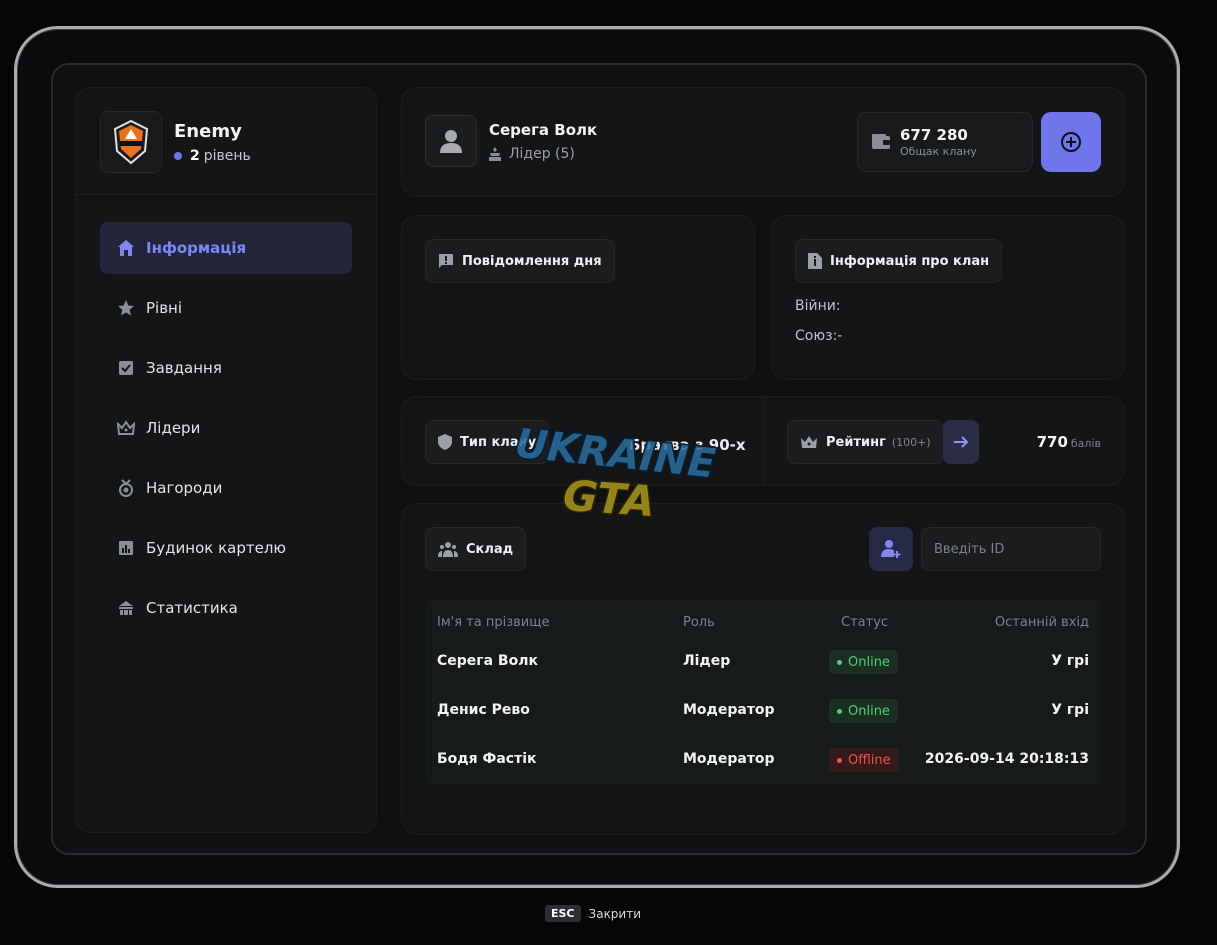  I want to click on sidebar-item-statistics: Статистика, so click(226, 608).